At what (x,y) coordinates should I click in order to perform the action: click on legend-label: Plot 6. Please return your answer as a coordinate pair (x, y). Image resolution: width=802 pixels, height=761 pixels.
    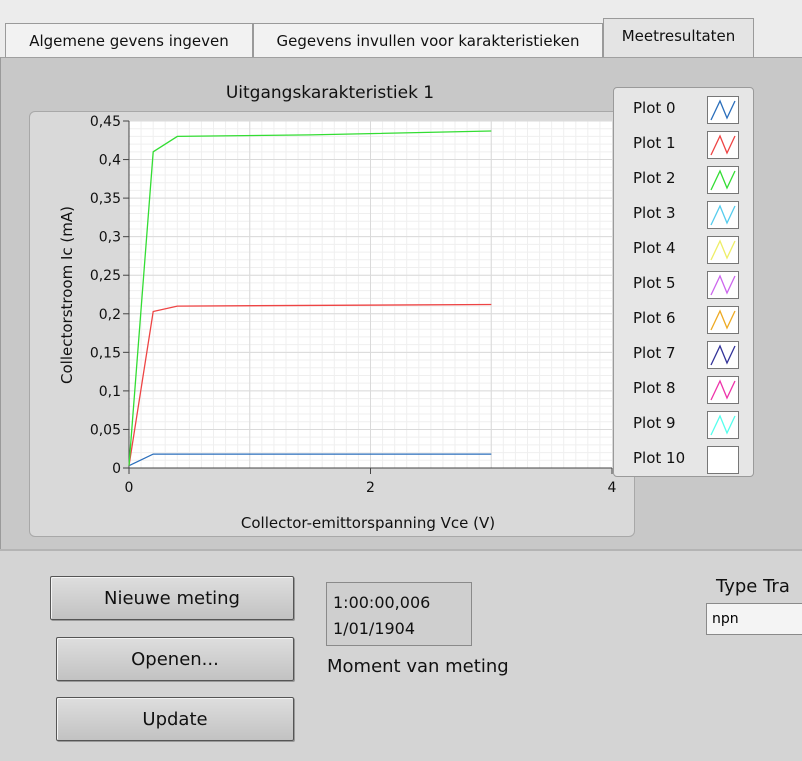
    Looking at the image, I should click on (654, 318).